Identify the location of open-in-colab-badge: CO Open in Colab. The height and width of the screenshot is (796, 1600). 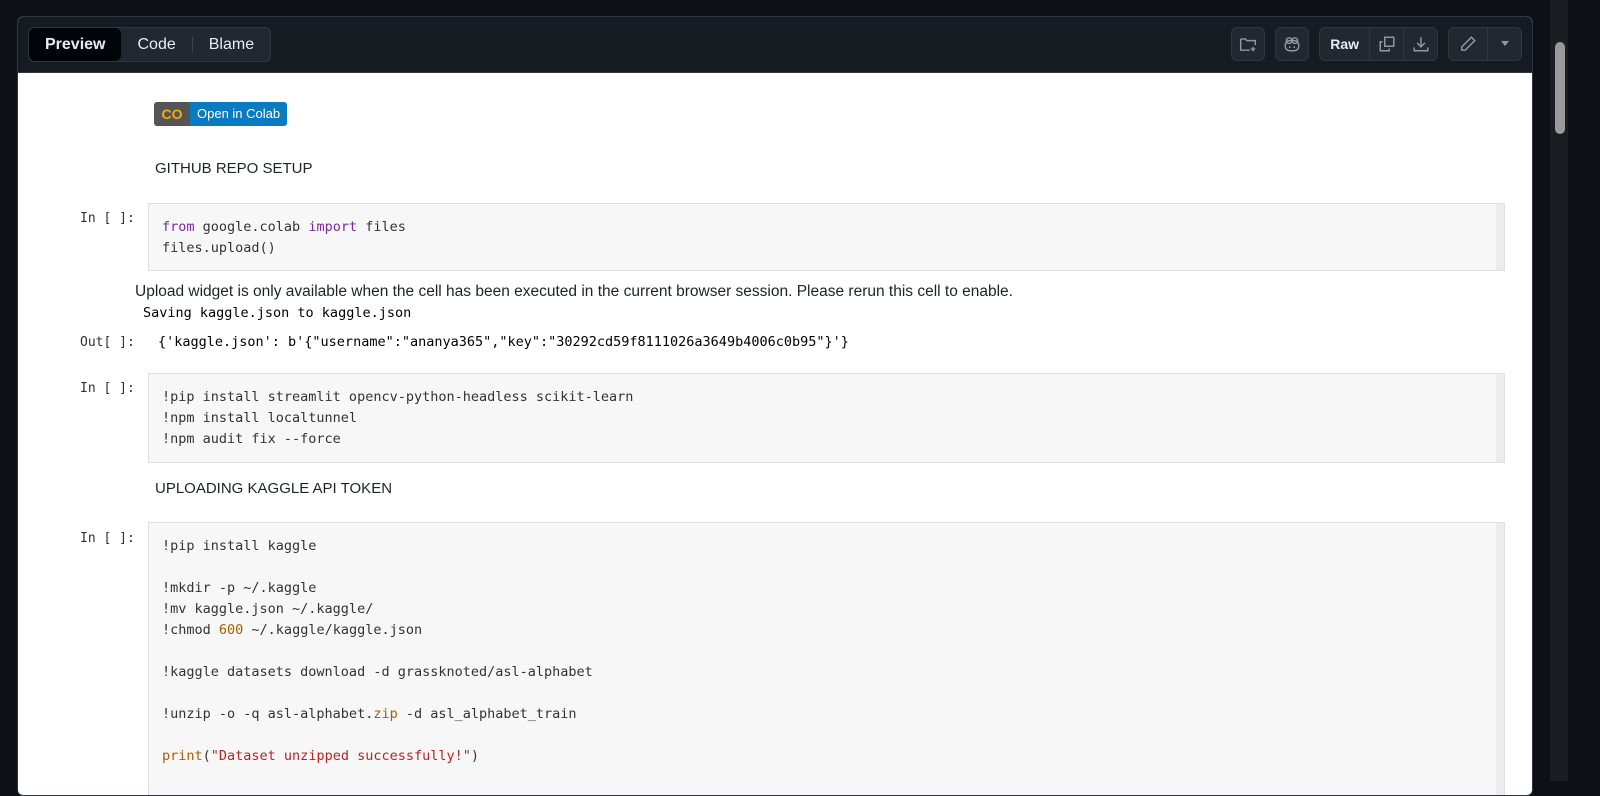
(221, 114).